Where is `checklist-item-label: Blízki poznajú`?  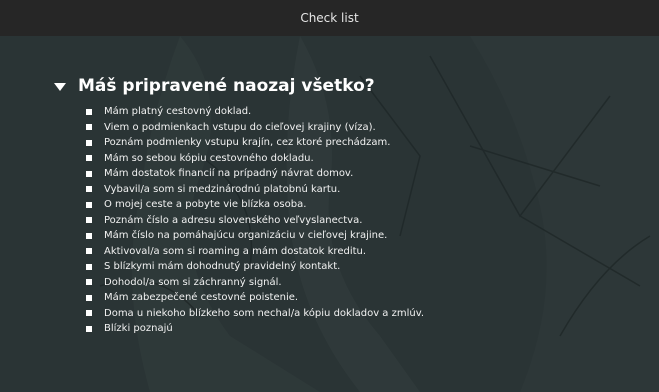 checklist-item-label: Blízki poznajú is located at coordinates (138, 329).